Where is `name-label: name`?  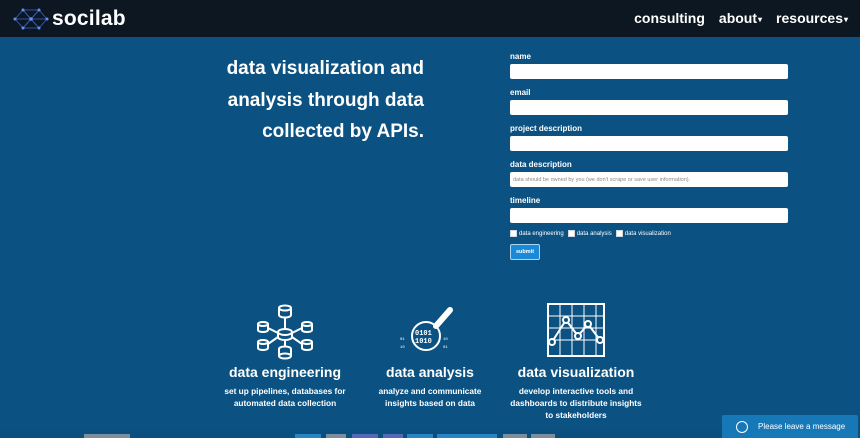
name-label: name is located at coordinates (520, 56).